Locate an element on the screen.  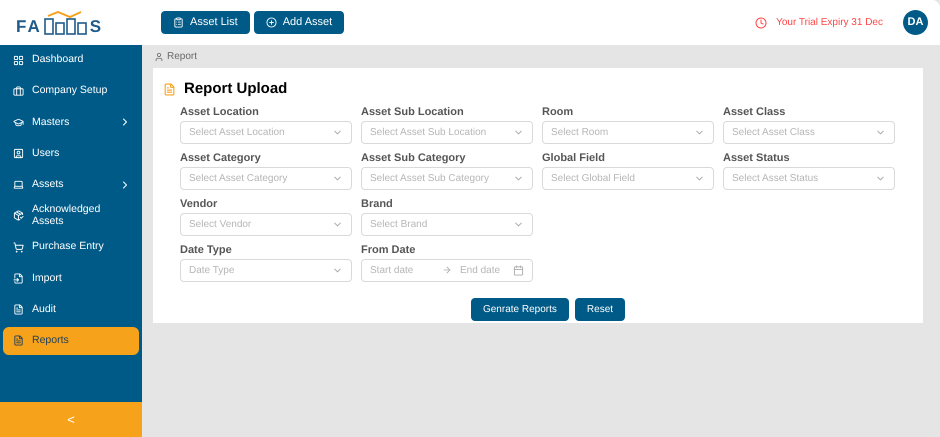
field-label: Global Field is located at coordinates (574, 158).